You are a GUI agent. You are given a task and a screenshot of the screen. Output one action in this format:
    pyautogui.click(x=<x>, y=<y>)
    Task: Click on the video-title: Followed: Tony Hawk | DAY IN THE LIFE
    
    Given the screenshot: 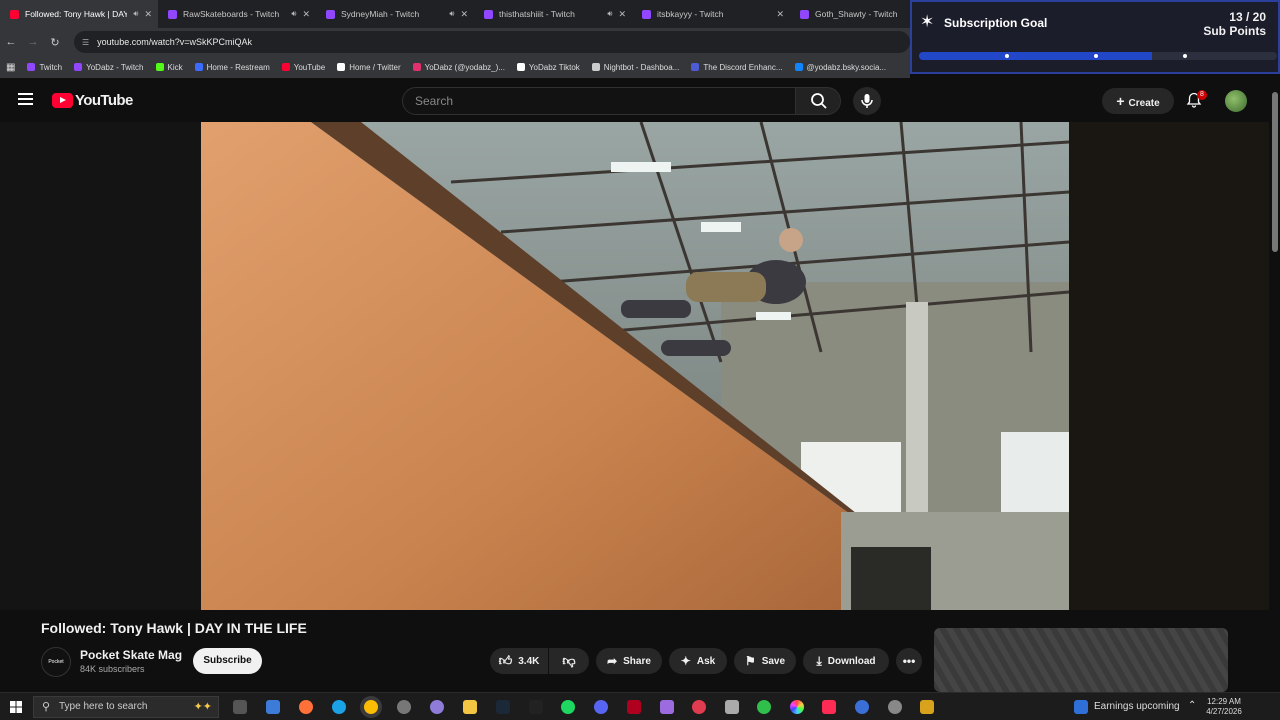 What is the action you would take?
    pyautogui.click(x=174, y=628)
    